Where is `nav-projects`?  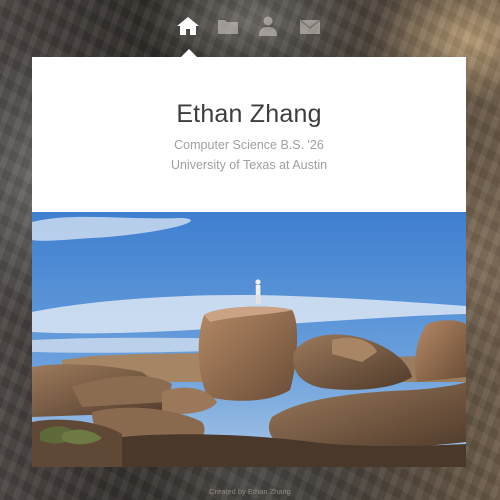
nav-projects is located at coordinates (228, 26).